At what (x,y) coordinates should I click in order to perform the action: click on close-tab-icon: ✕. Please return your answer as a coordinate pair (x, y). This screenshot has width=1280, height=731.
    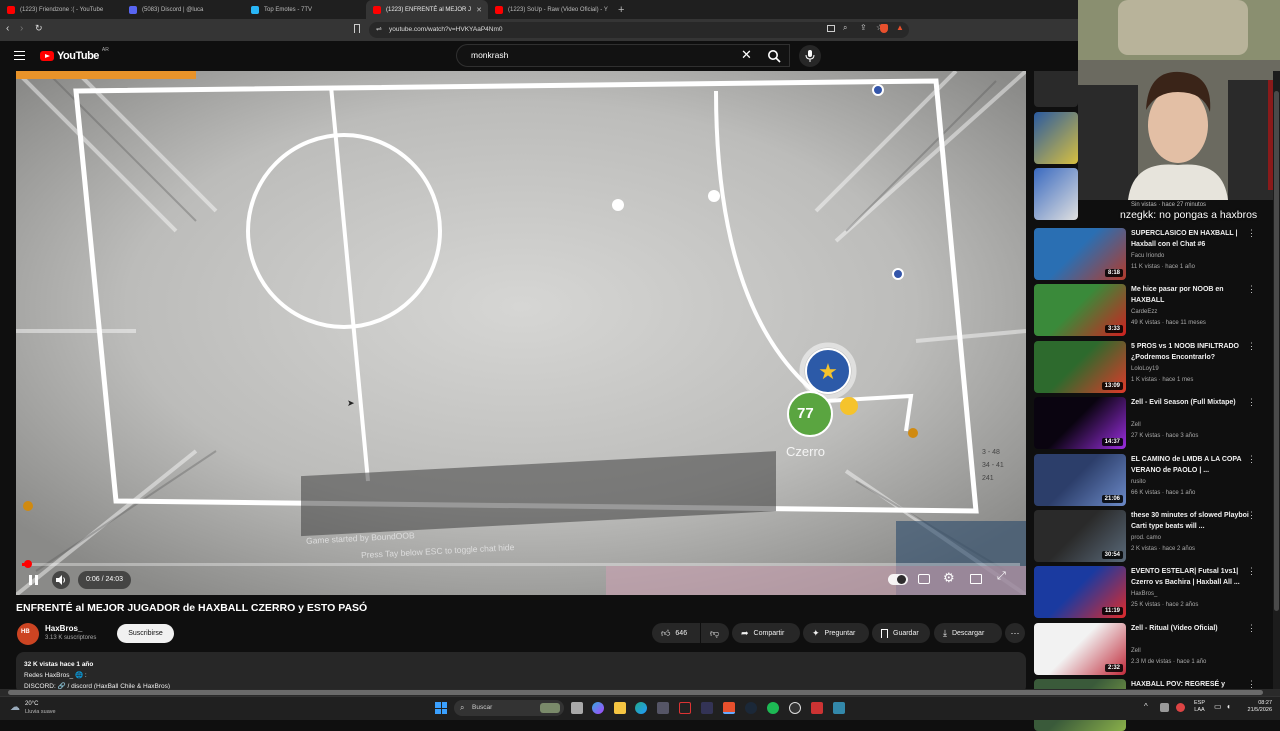
    Looking at the image, I should click on (479, 10).